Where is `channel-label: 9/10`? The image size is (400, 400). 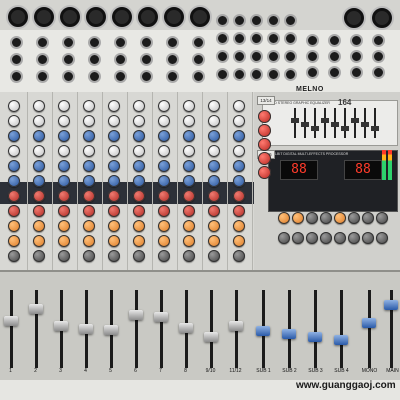 channel-label: 9/10 is located at coordinates (210, 371).